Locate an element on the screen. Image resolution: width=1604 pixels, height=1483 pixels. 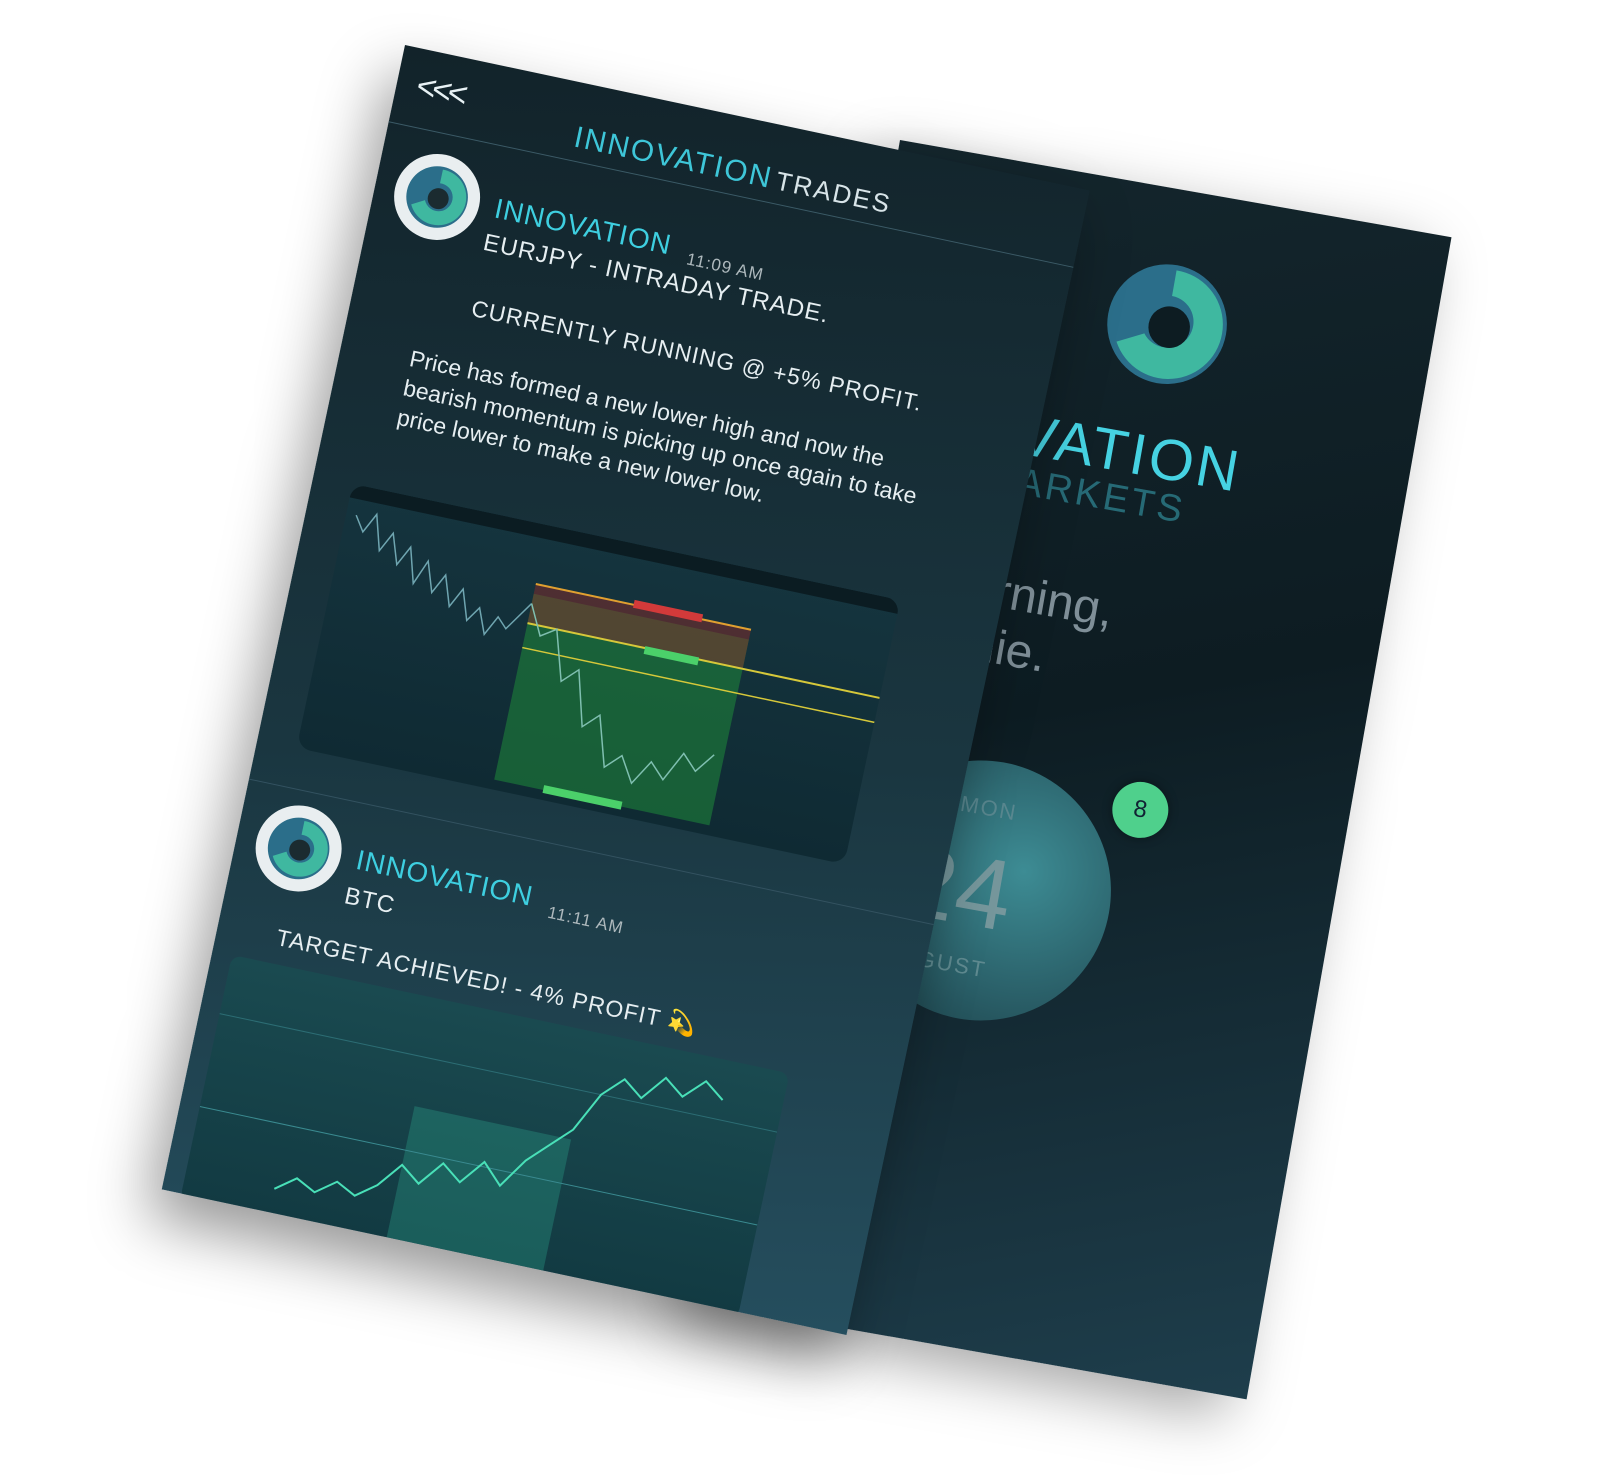
post-time: 11:11 AM is located at coordinates (585, 920).